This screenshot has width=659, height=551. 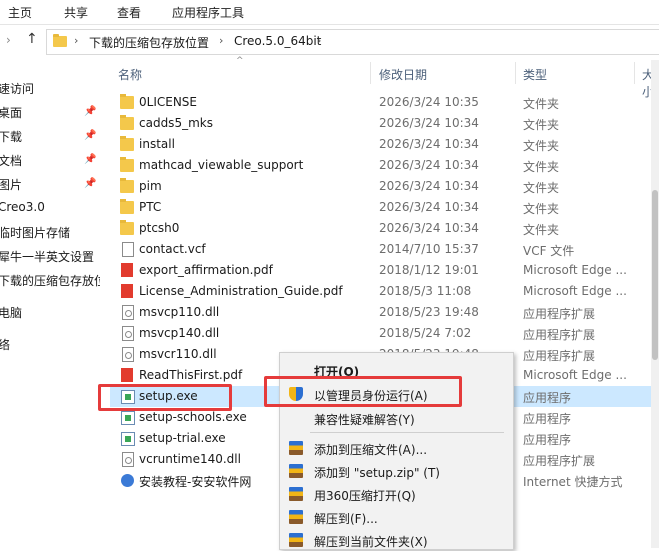 What do you see at coordinates (206, 270) in the screenshot?
I see `file-name: export_affirmation.pdf` at bounding box center [206, 270].